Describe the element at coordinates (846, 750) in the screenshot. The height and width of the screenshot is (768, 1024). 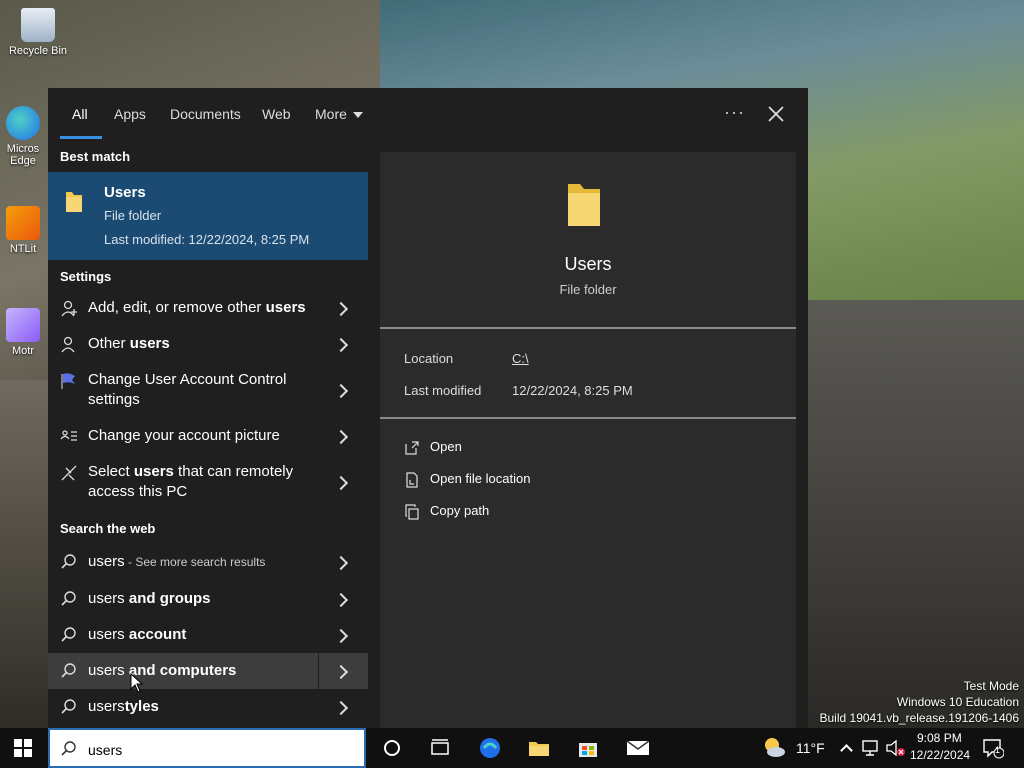
I see `chevron-up-icon` at that location.